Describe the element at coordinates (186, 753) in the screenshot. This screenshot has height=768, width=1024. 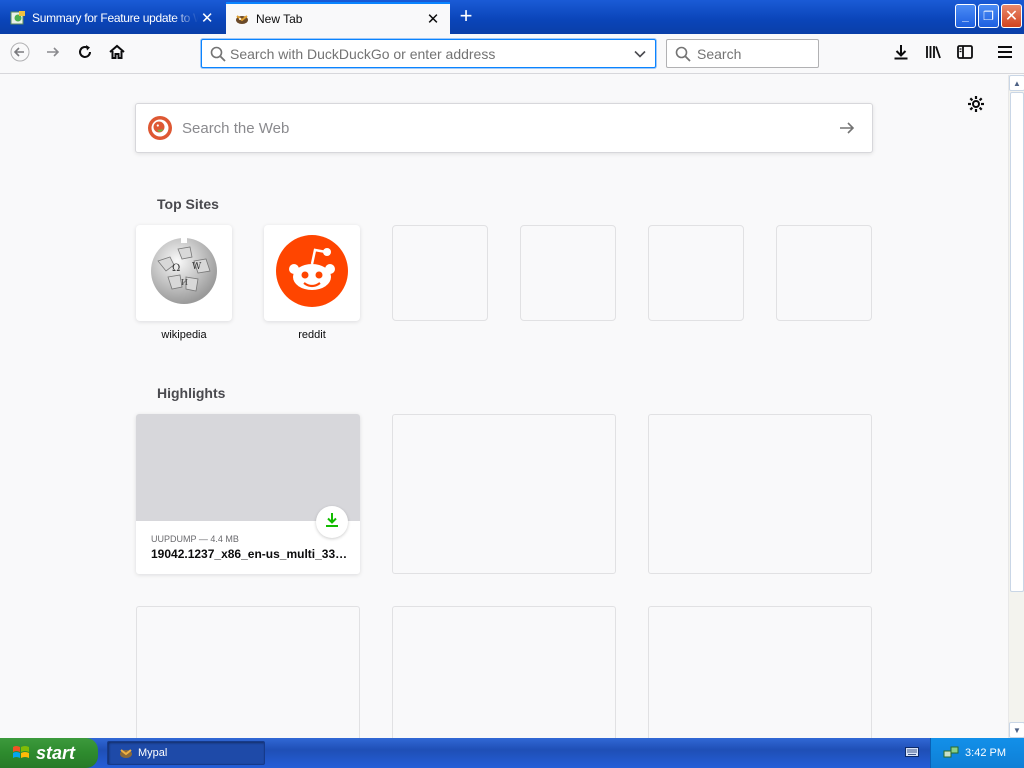
I see `taskbar-item-mypal: Mypal` at that location.